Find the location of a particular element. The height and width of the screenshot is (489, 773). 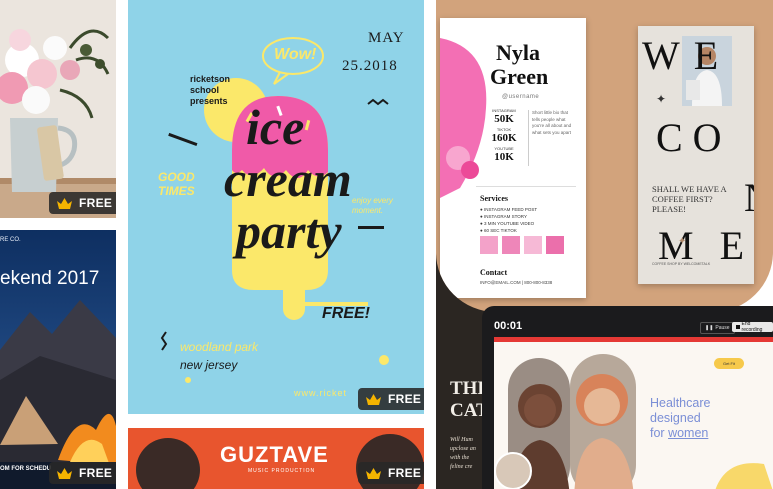

stat-value: 160K is located at coordinates (504, 138).